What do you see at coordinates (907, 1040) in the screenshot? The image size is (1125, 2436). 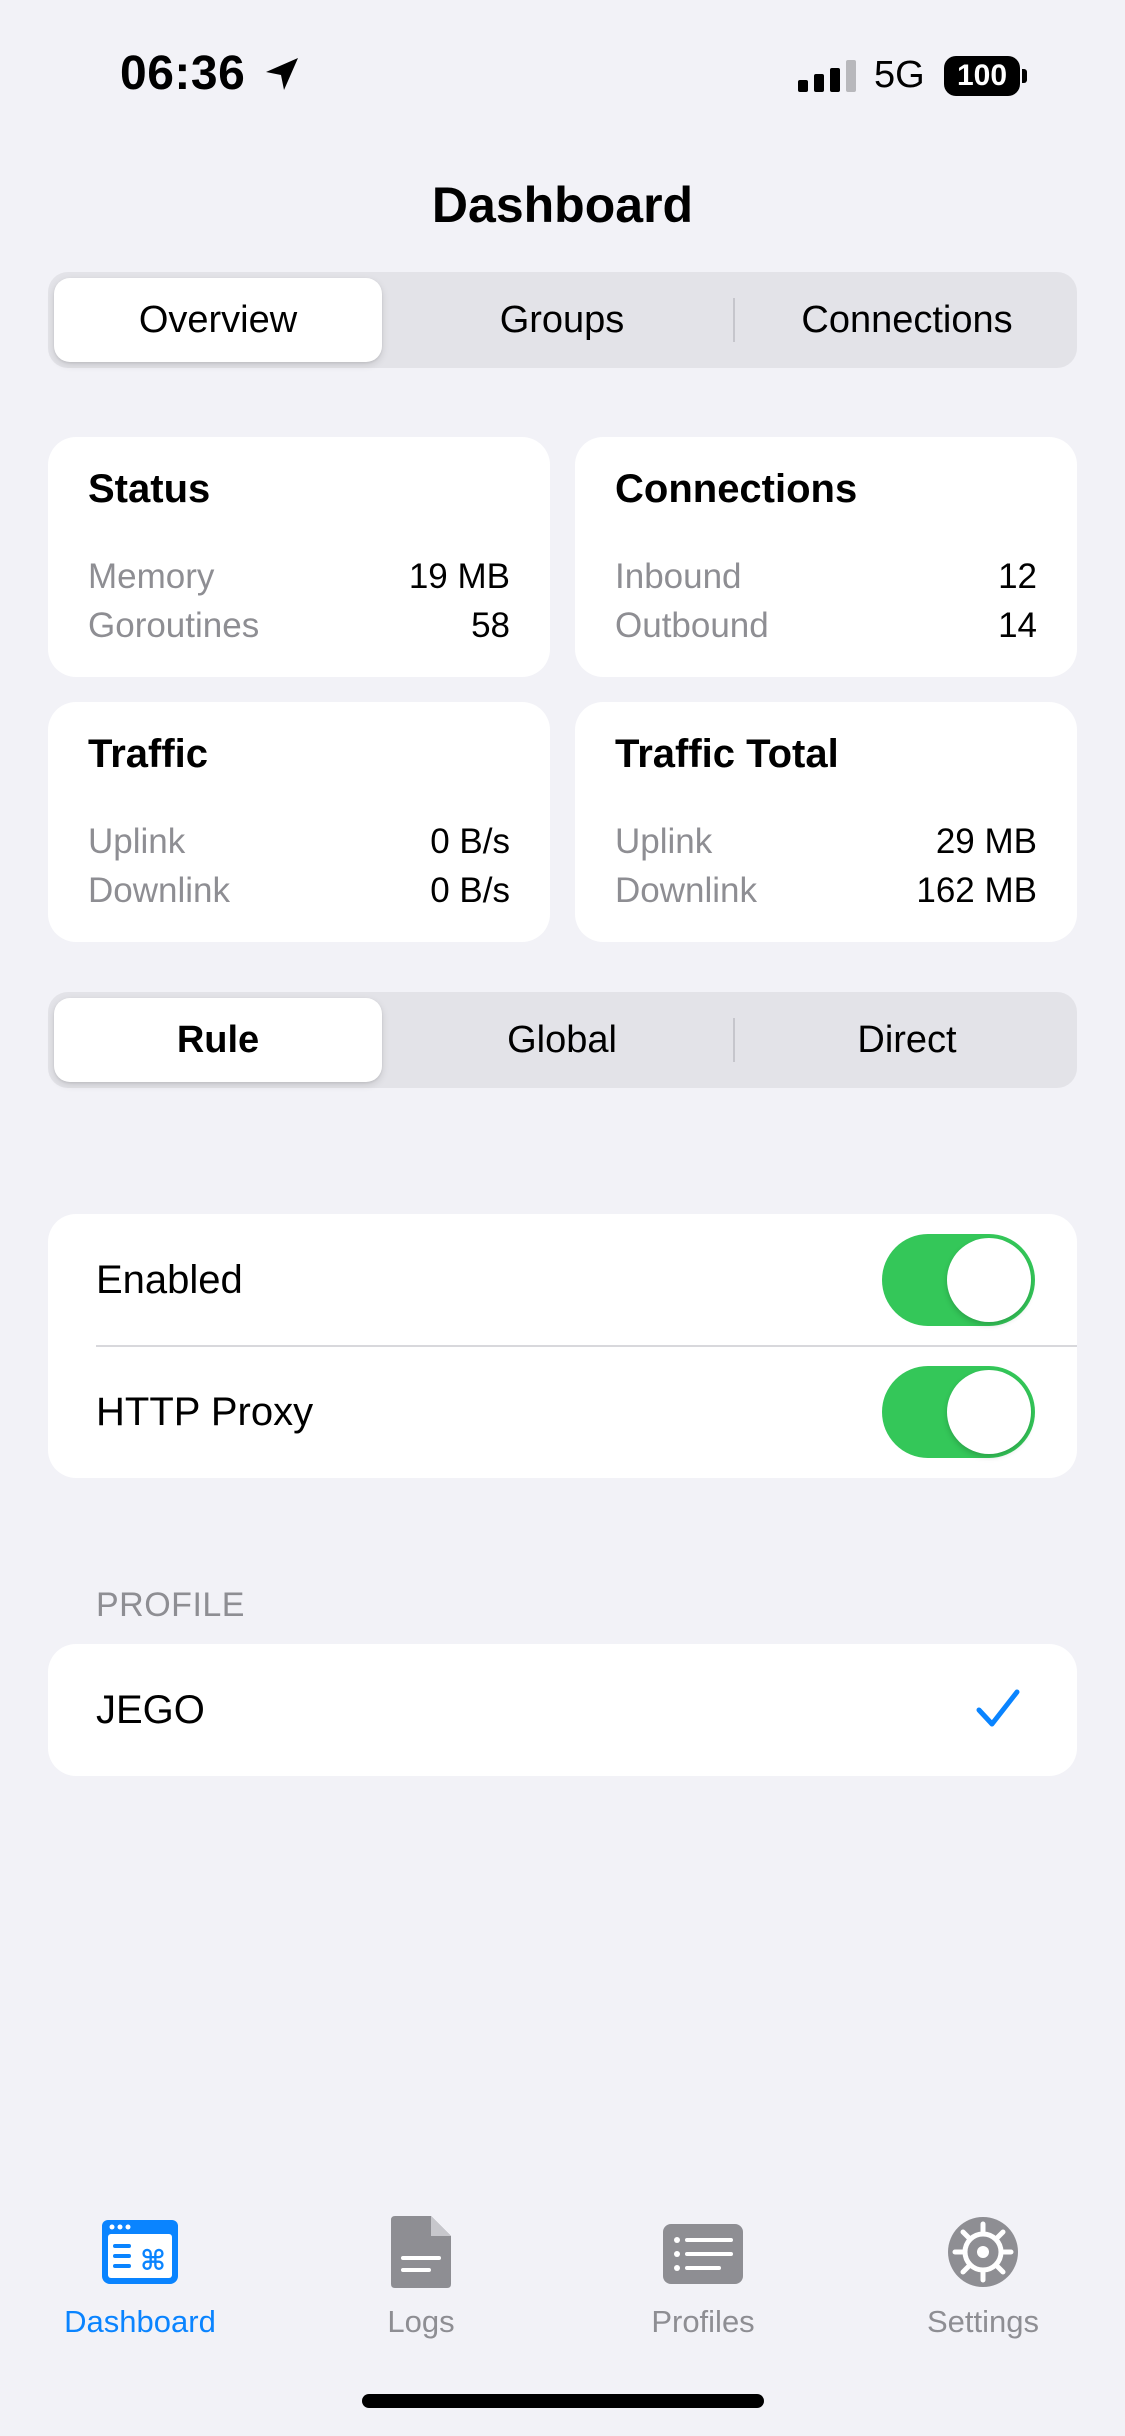 I see `mode-direct: Direct` at bounding box center [907, 1040].